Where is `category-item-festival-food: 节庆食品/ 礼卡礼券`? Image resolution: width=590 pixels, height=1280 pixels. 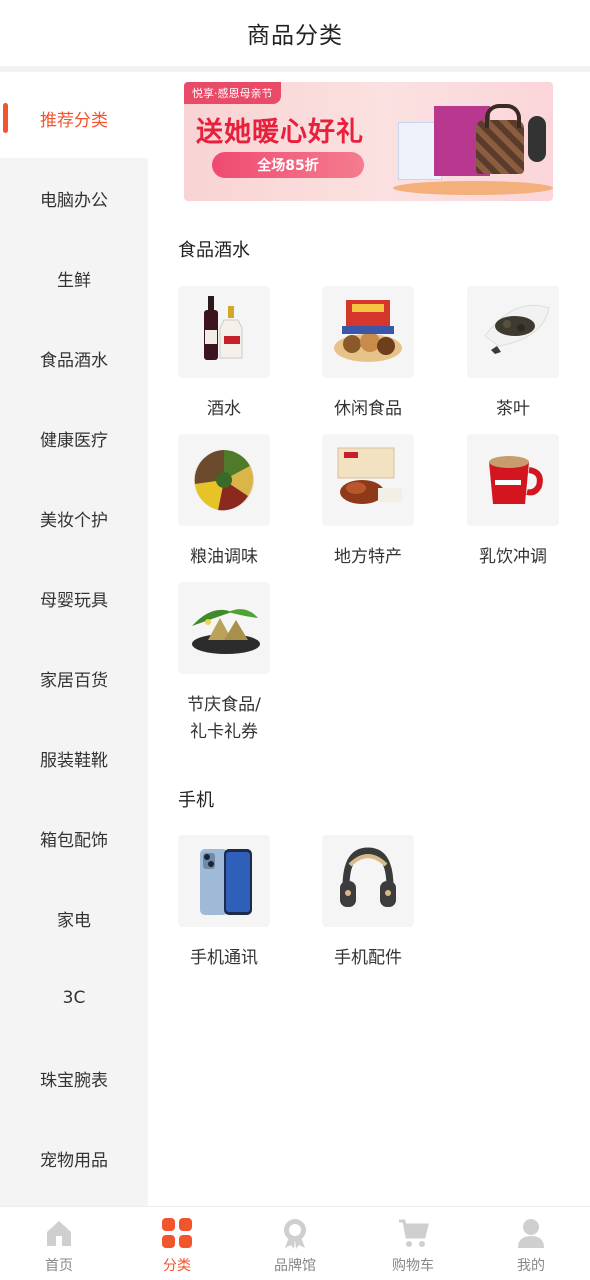 category-item-festival-food: 节庆食品/ 礼卡礼券 is located at coordinates (224, 664).